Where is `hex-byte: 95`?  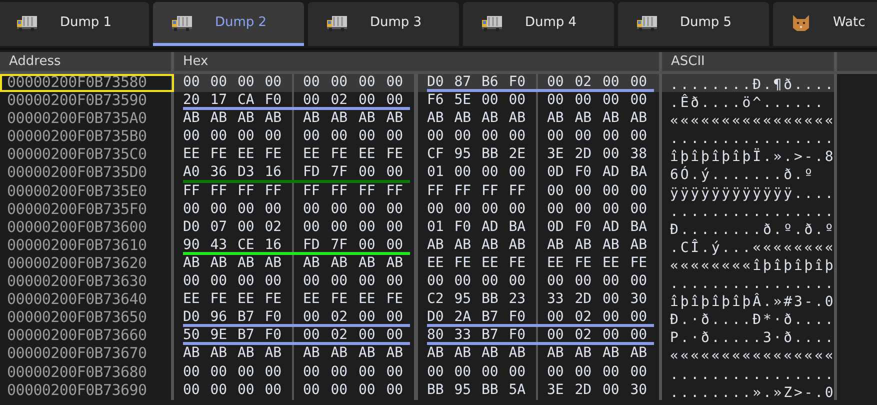 hex-byte: 95 is located at coordinates (463, 391).